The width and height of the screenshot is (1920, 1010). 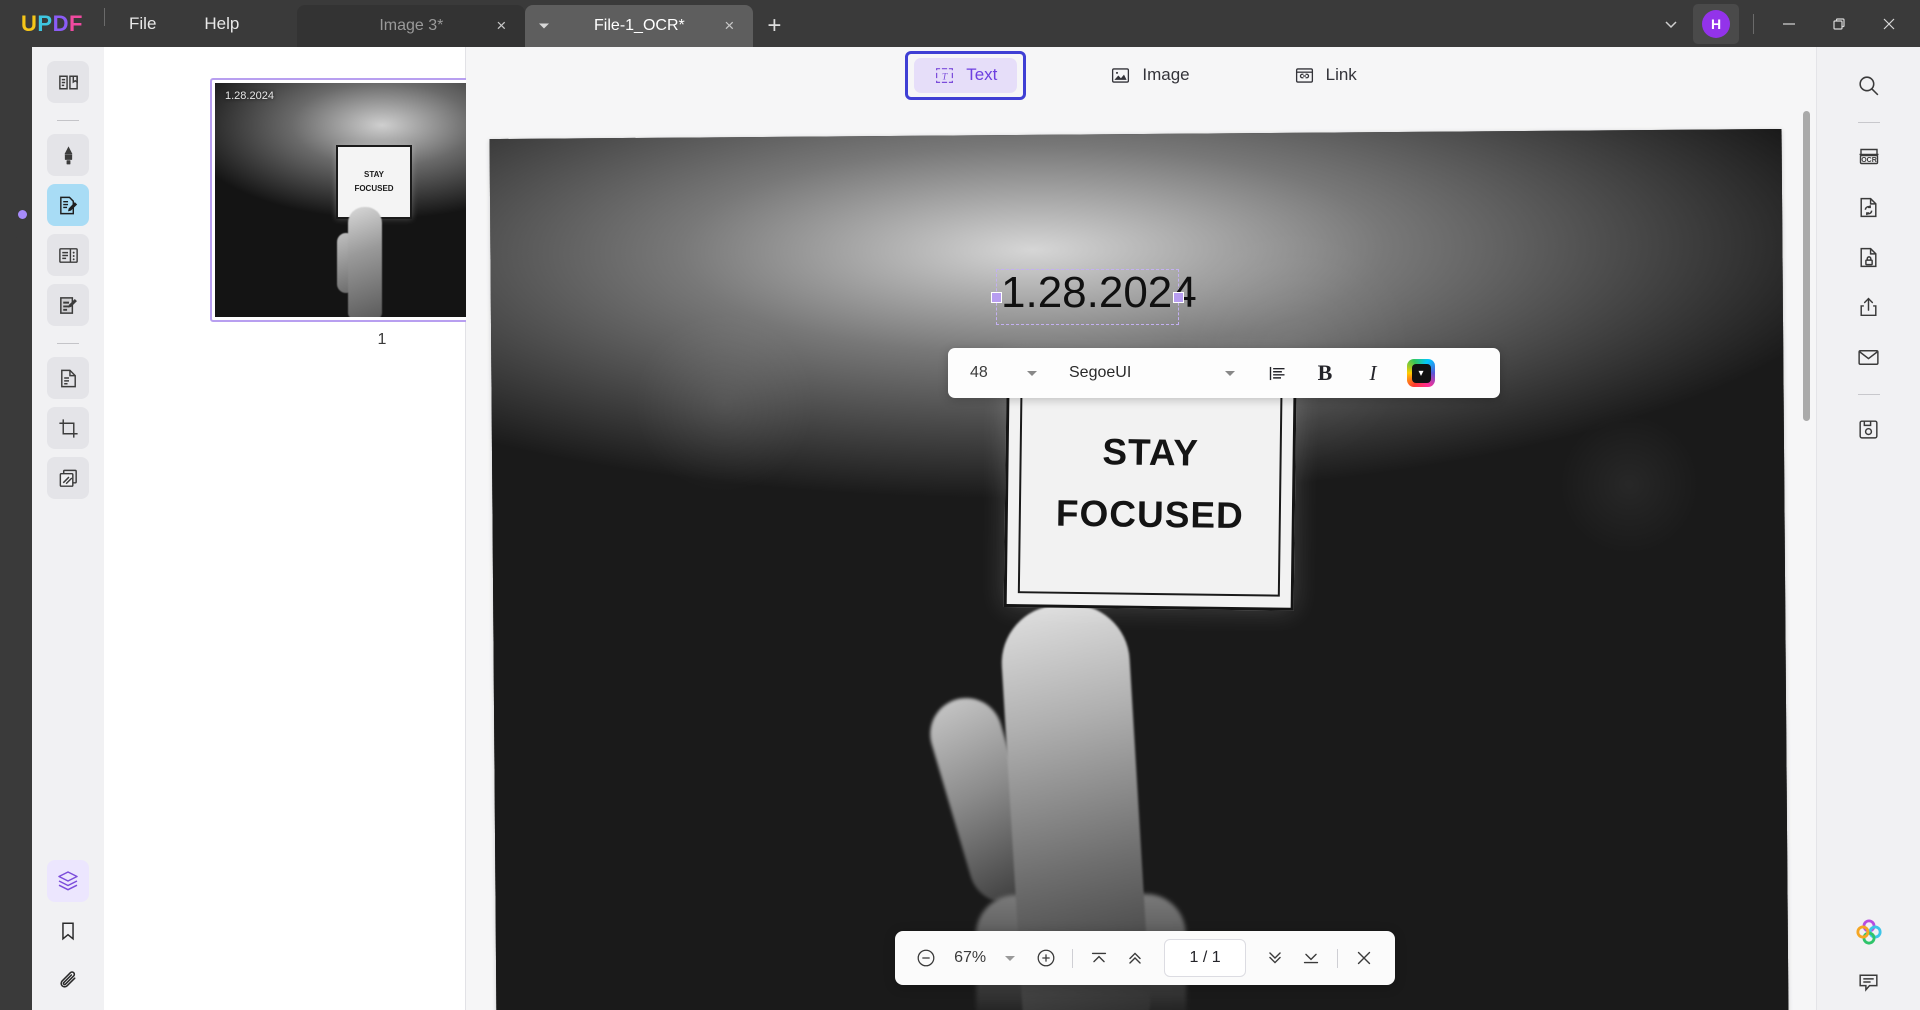 What do you see at coordinates (365, 262) in the screenshot?
I see `thumbnail-hand` at bounding box center [365, 262].